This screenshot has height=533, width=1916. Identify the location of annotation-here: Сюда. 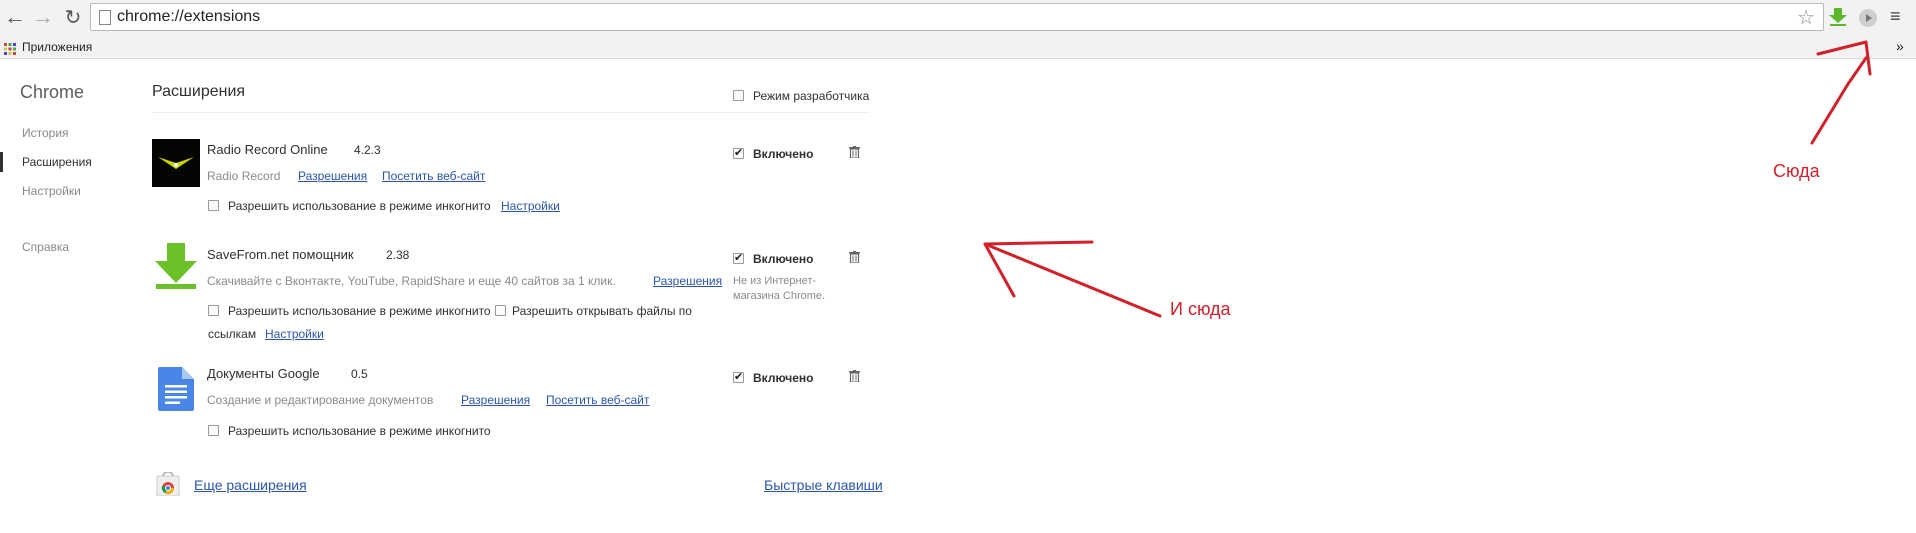
(1796, 171).